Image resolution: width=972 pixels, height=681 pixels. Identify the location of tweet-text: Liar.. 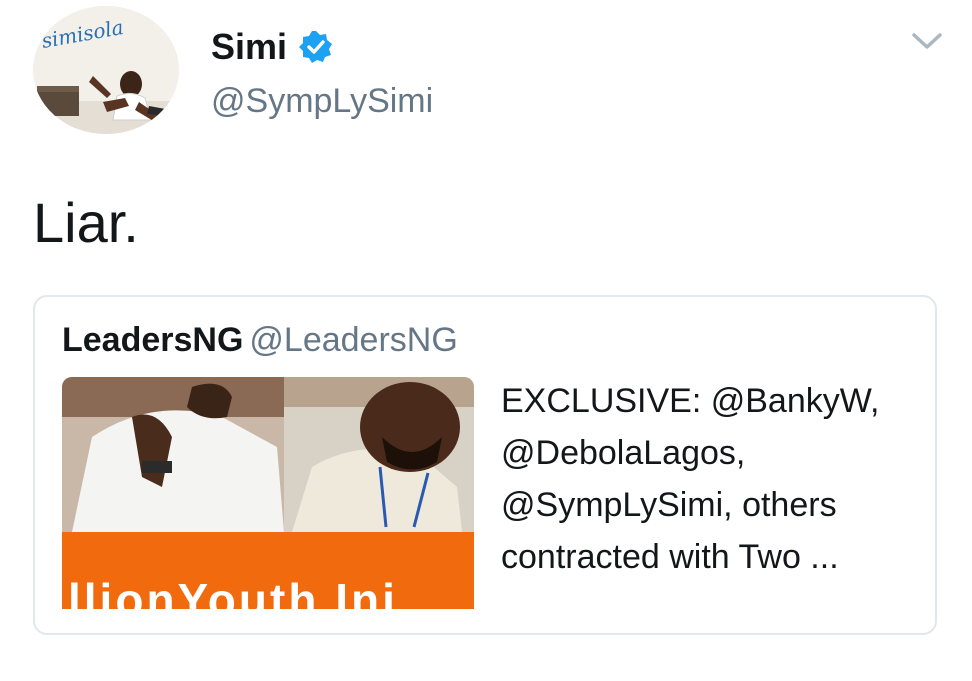
(86, 222).